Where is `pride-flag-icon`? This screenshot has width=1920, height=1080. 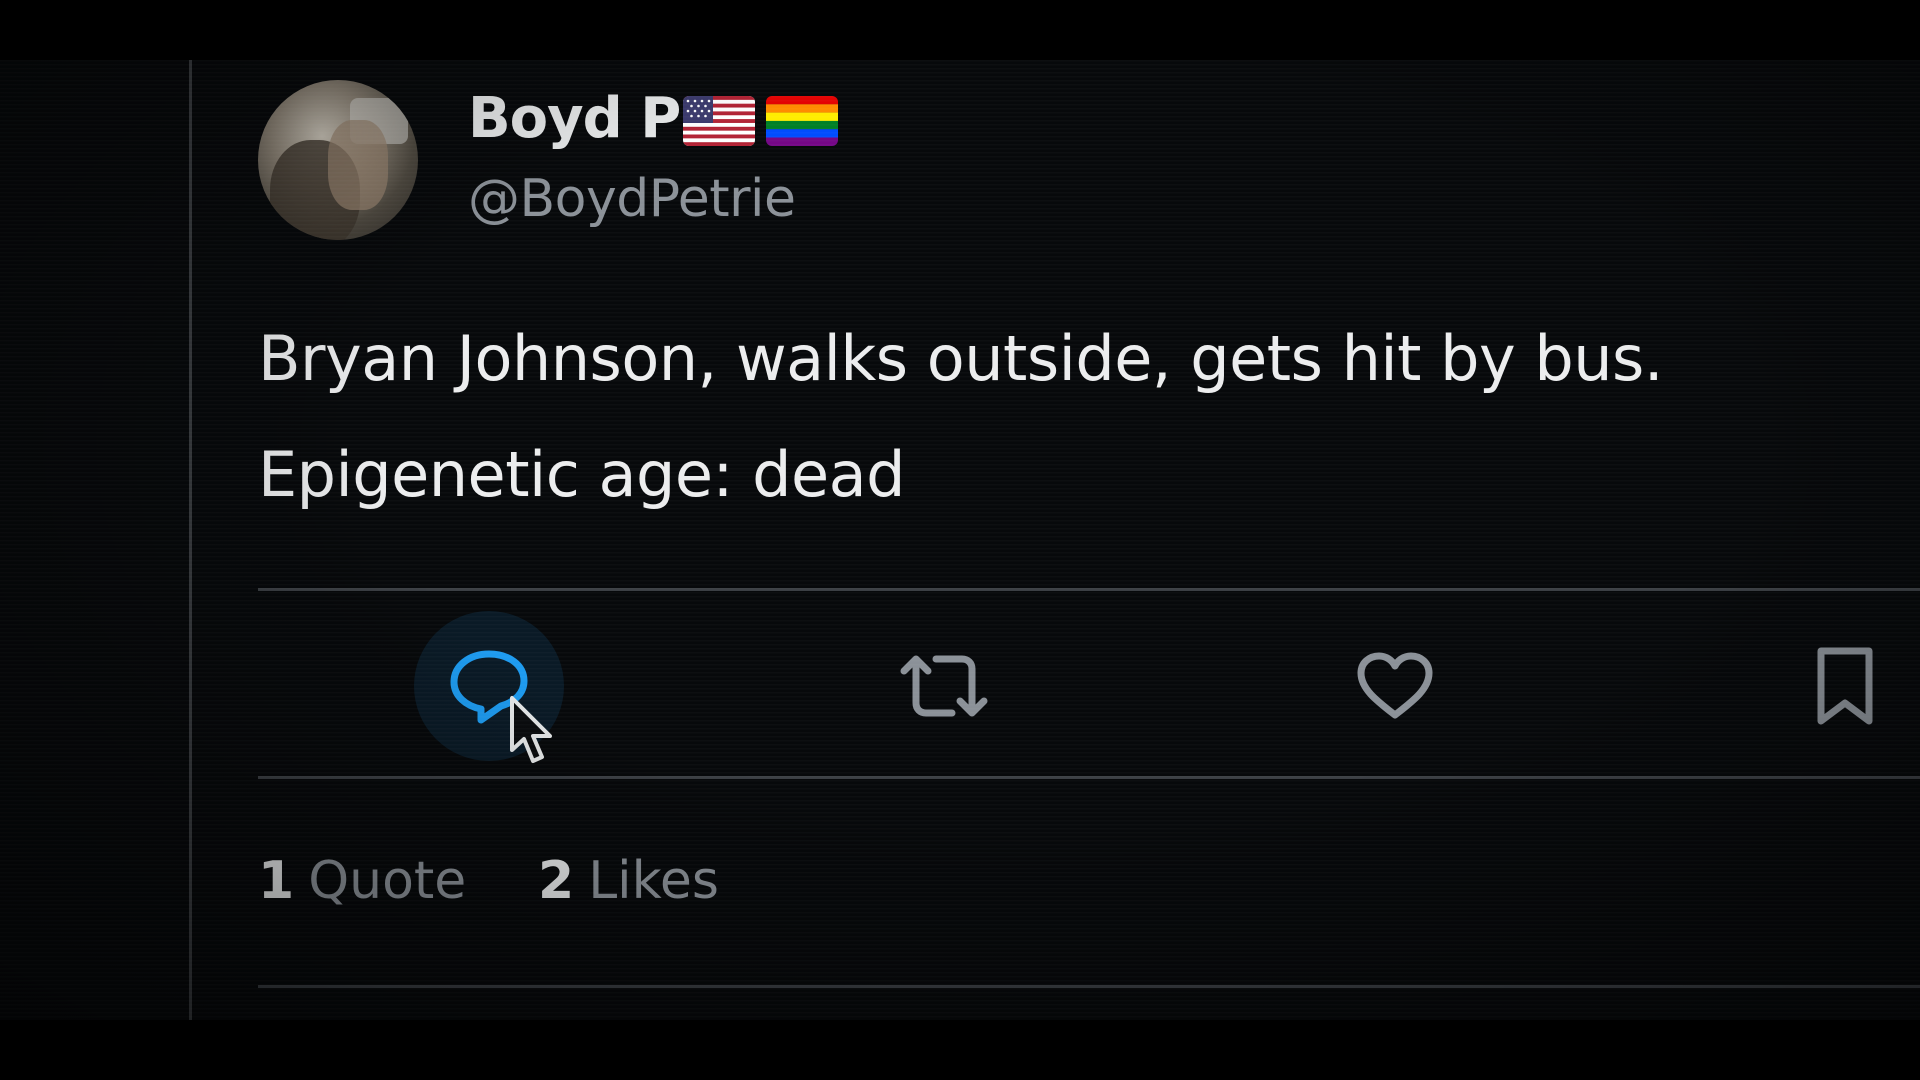 pride-flag-icon is located at coordinates (802, 121).